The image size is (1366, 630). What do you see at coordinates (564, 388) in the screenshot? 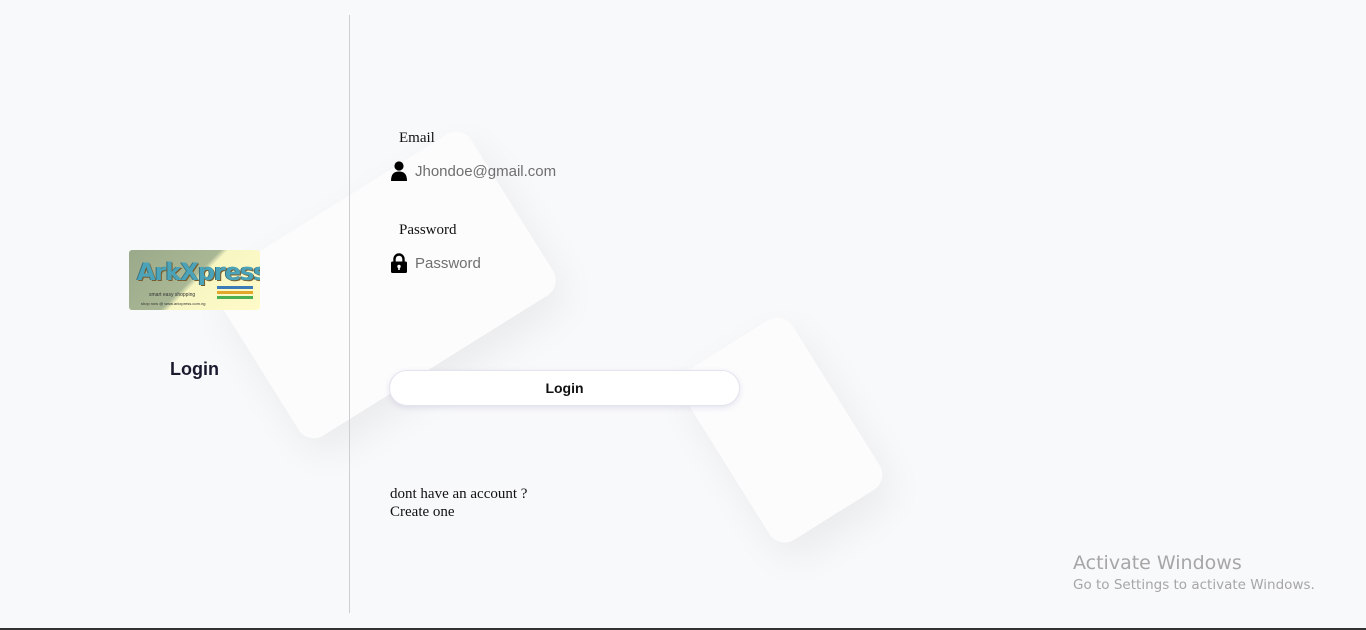
I see `login-button: Login` at bounding box center [564, 388].